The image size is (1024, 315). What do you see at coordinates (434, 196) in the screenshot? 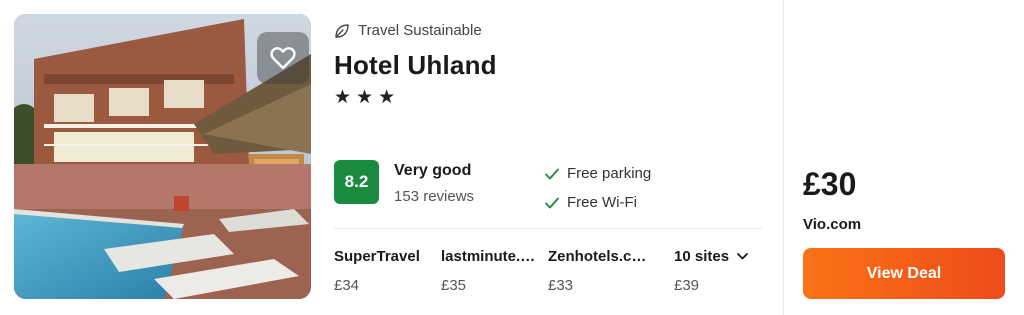
I see `review-count: 153 reviews` at bounding box center [434, 196].